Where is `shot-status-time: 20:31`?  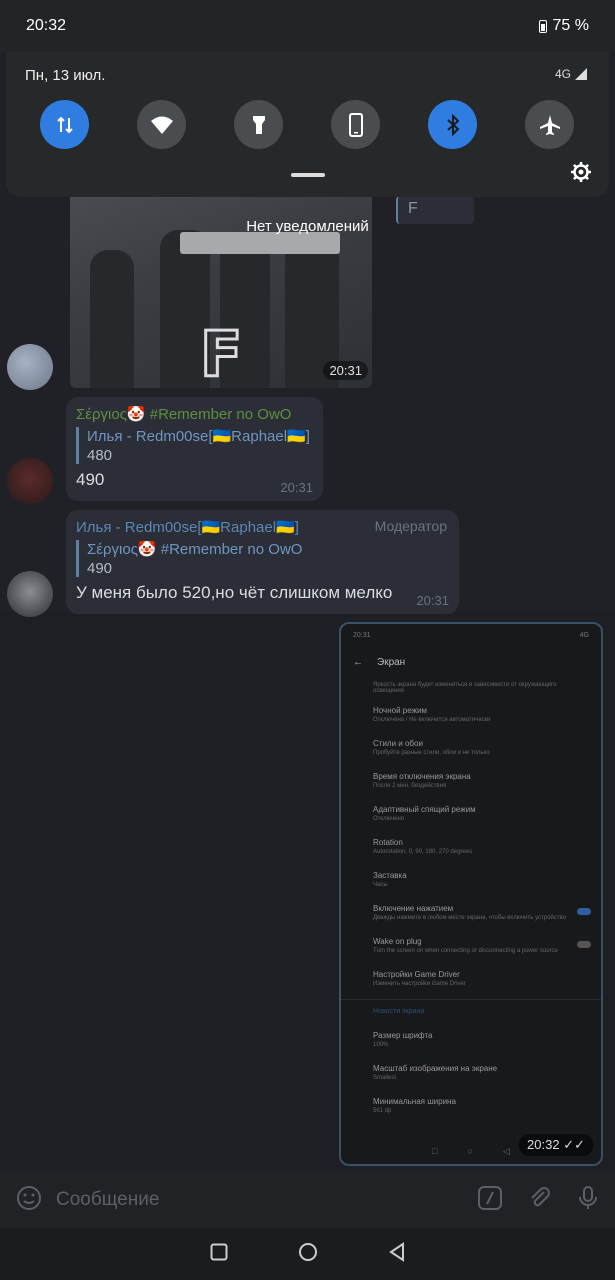 shot-status-time: 20:31 is located at coordinates (362, 635).